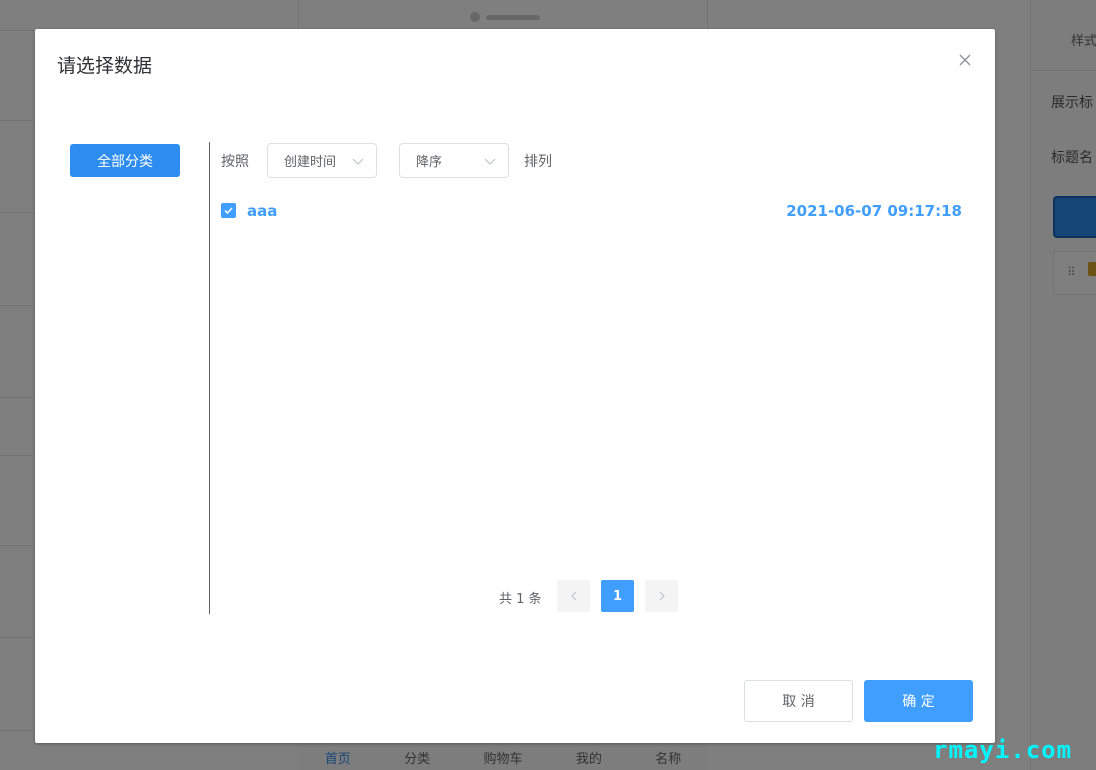 Image resolution: width=1096 pixels, height=770 pixels. I want to click on dialog-title: 请选择数据, so click(105, 66).